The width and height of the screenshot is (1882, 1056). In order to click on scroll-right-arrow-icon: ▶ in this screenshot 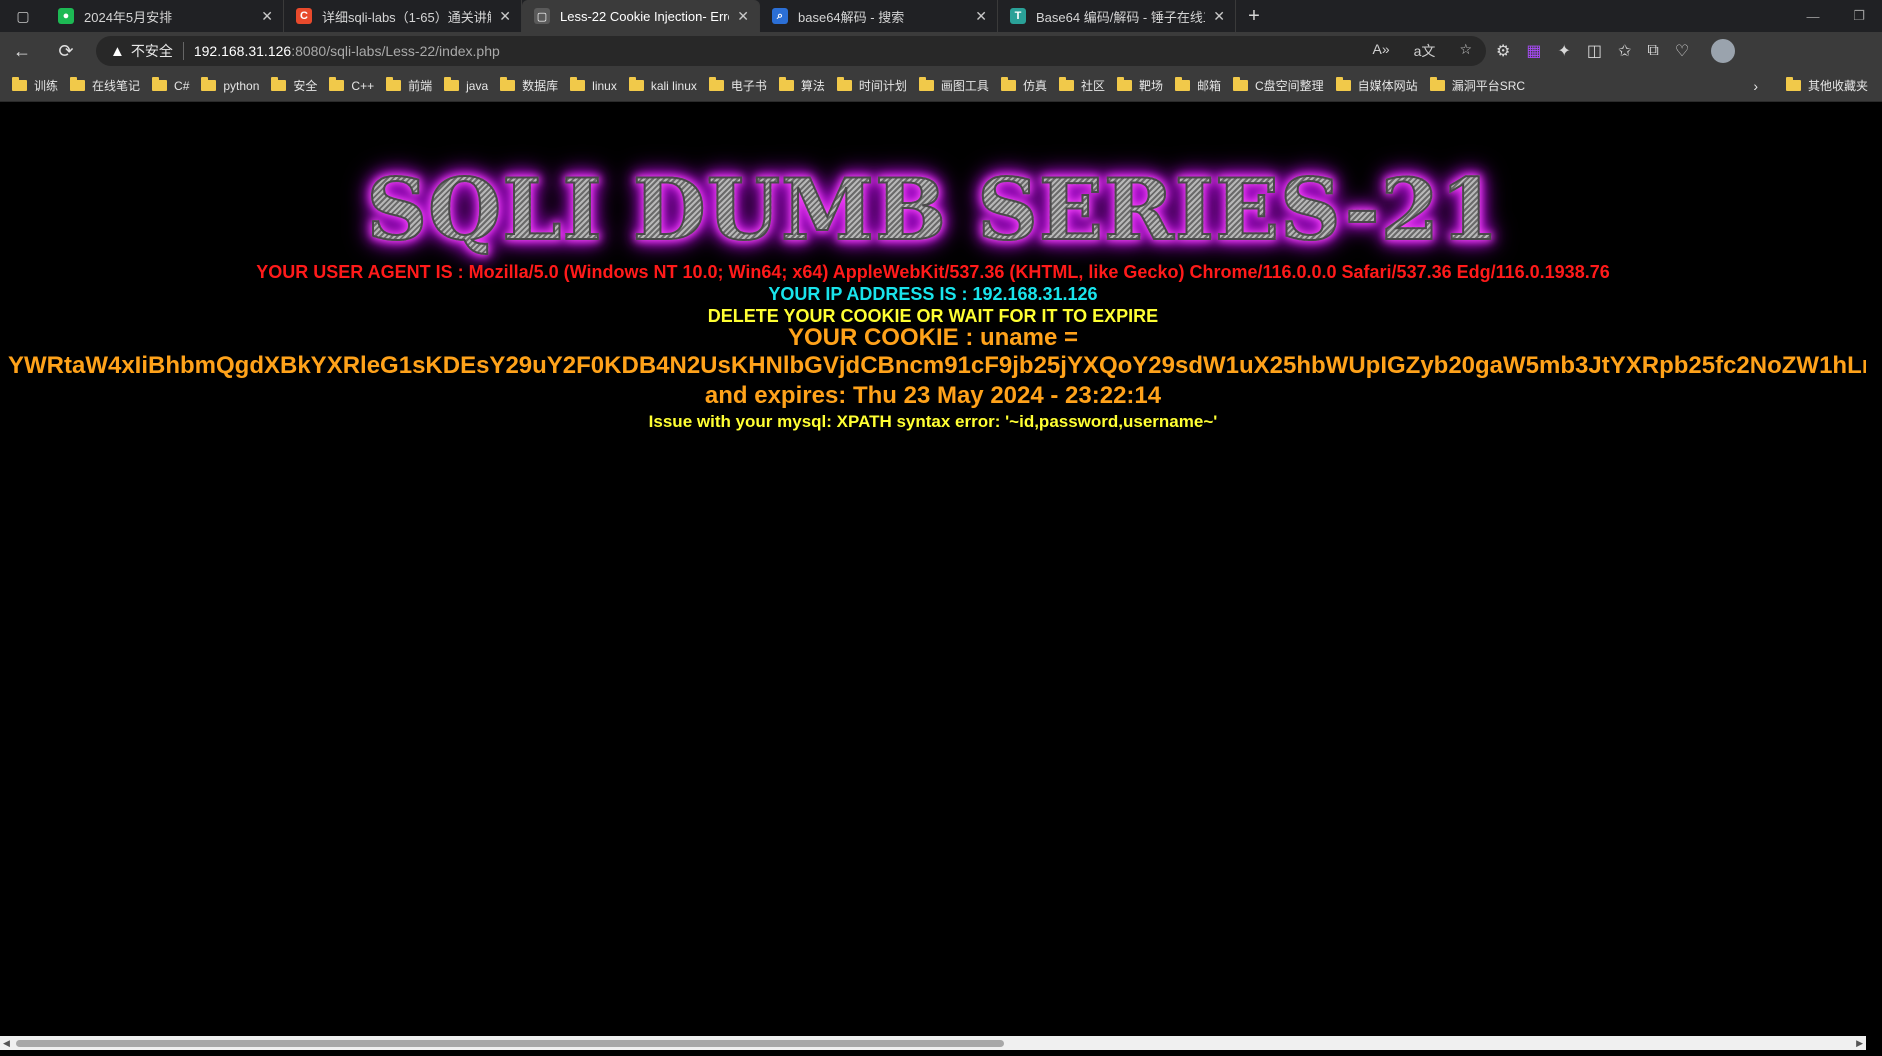, I will do `click(1859, 1043)`.